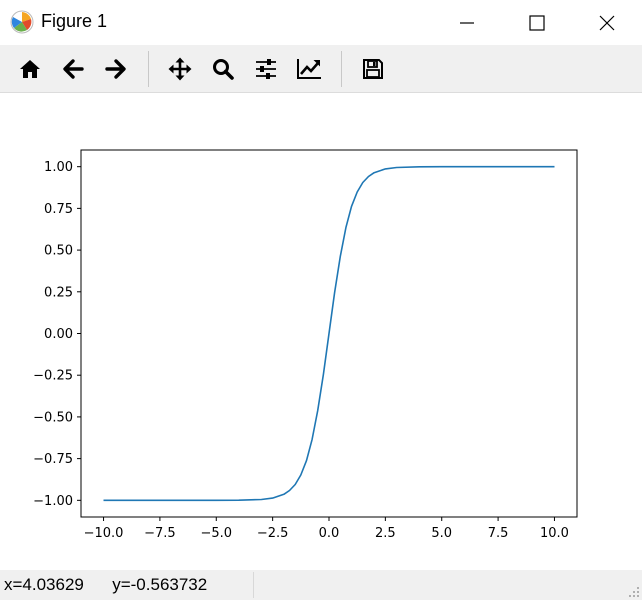  I want to click on y-tick-label: −0.50, so click(53, 417).